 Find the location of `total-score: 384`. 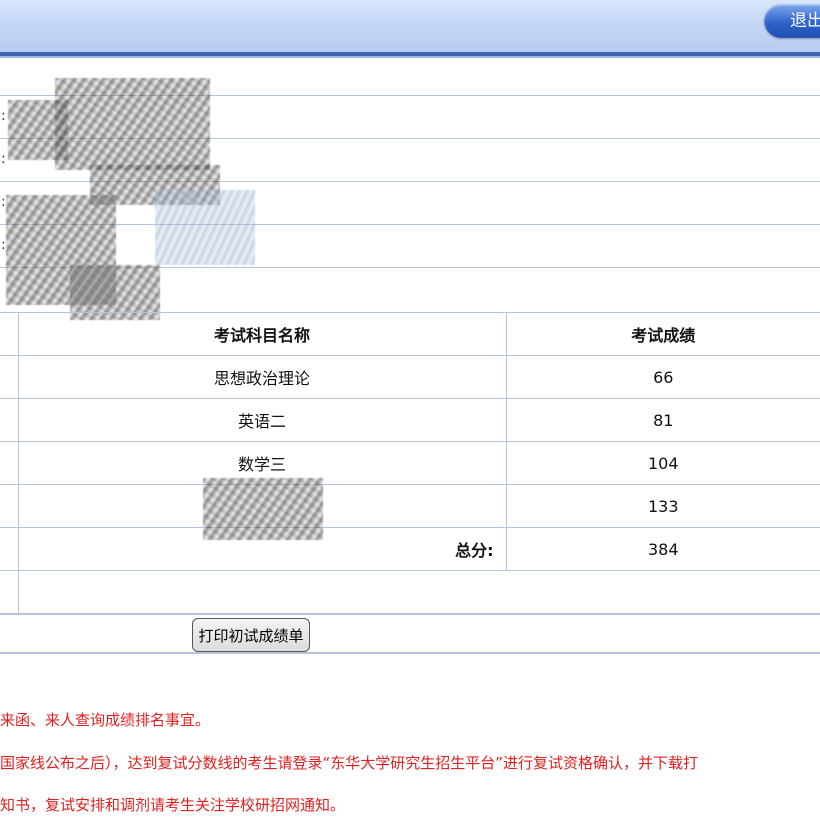

total-score: 384 is located at coordinates (662, 549).